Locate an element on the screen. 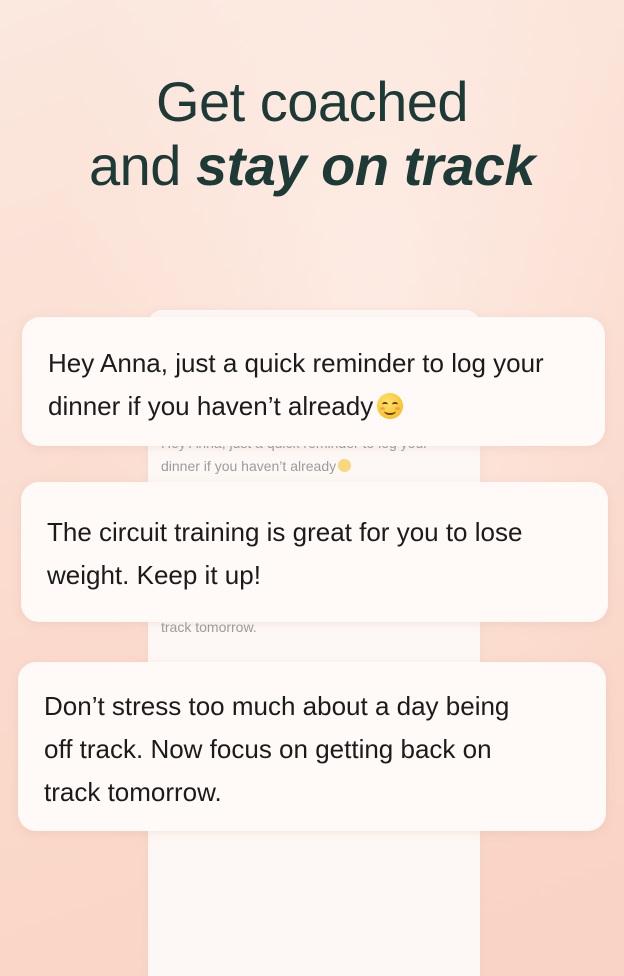 The width and height of the screenshot is (624, 976). ghost-message-text: dinner if you haven’t already is located at coordinates (249, 466).